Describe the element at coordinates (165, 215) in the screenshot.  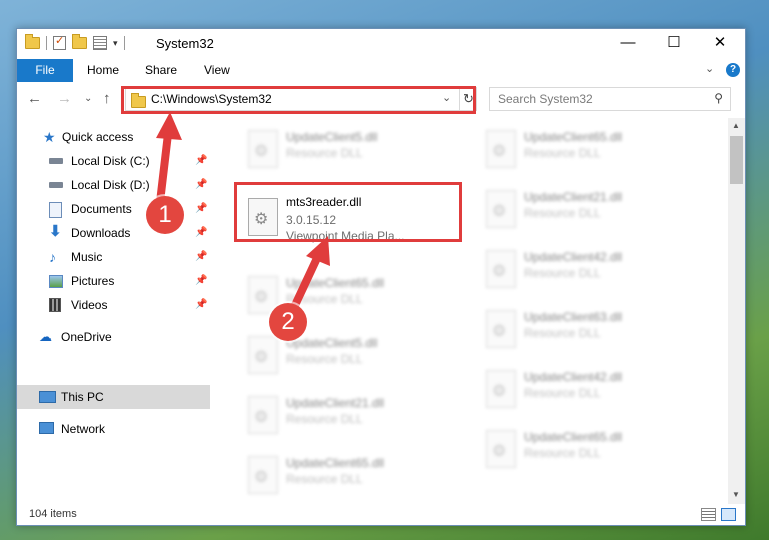
I see `step-badge-1: 1` at that location.